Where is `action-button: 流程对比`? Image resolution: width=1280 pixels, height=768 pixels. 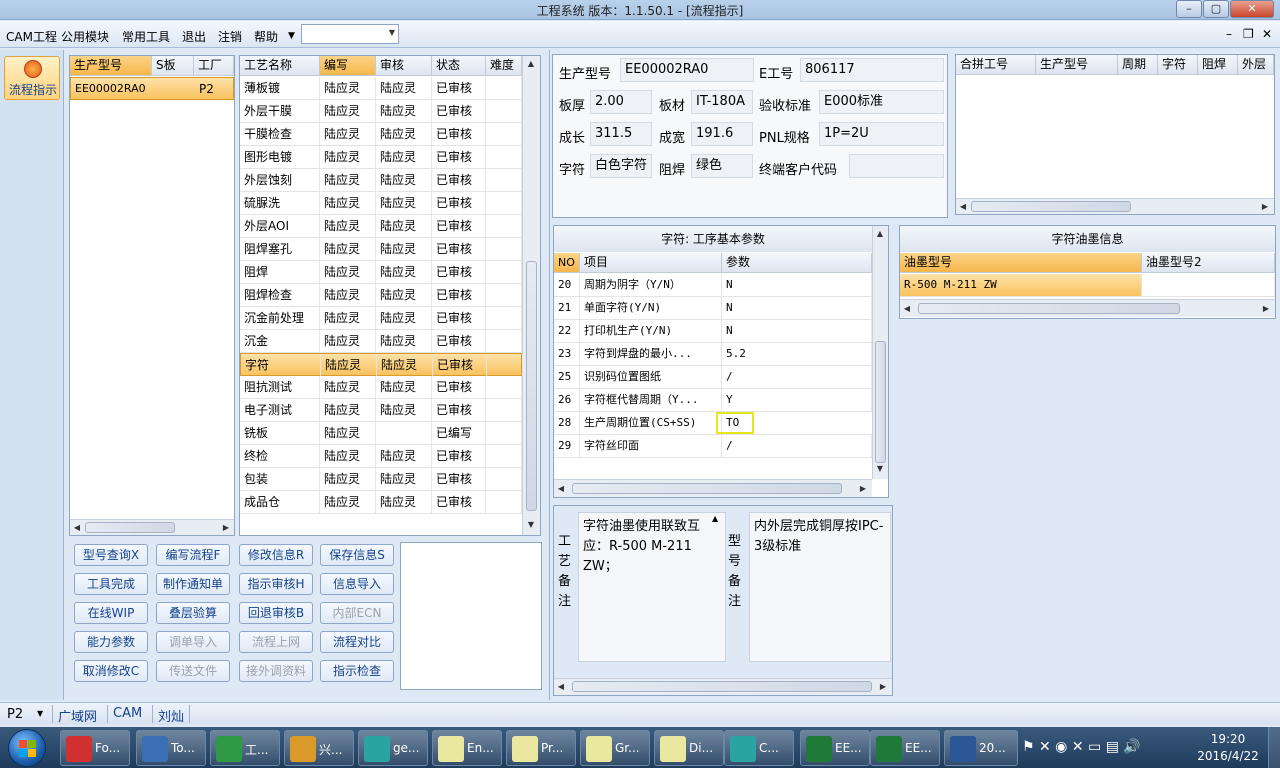 action-button: 流程对比 is located at coordinates (357, 642).